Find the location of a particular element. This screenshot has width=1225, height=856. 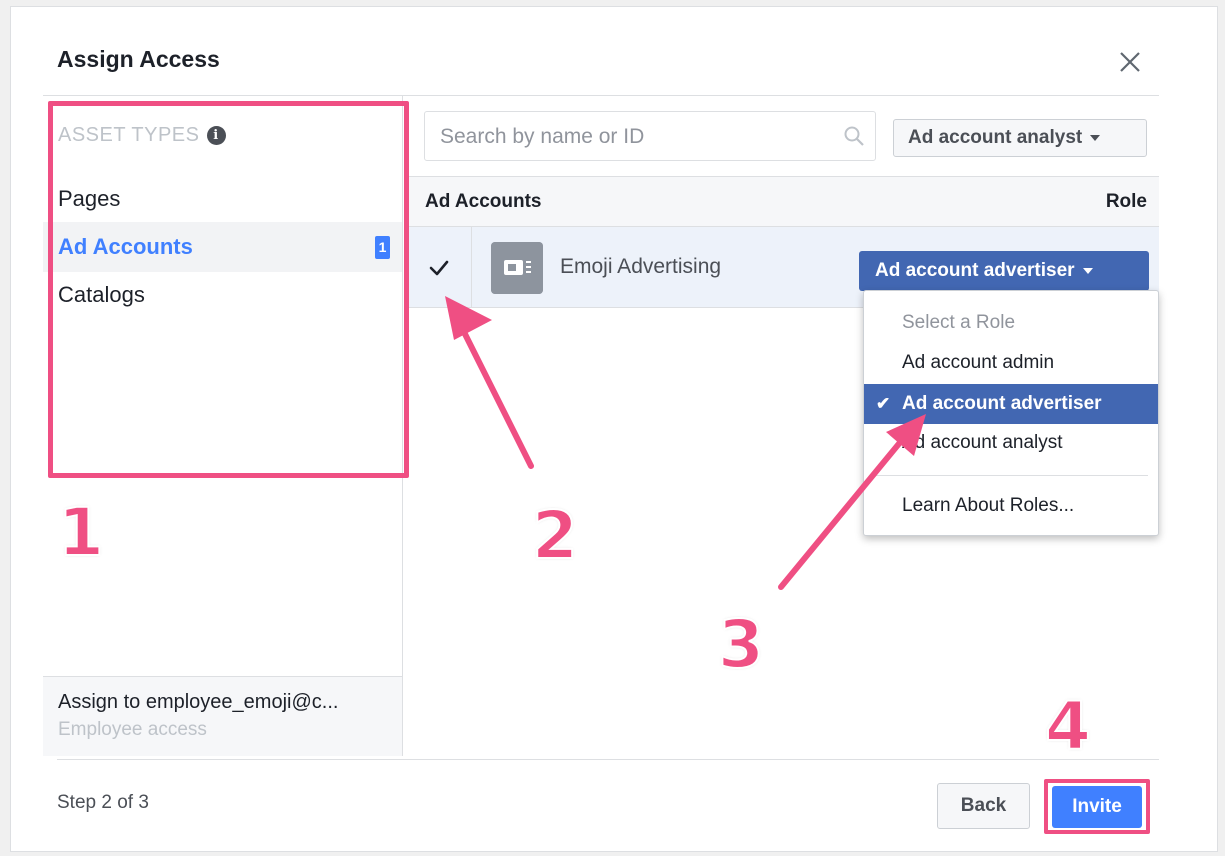

step-indicator: Step 2 of 3 is located at coordinates (103, 802).